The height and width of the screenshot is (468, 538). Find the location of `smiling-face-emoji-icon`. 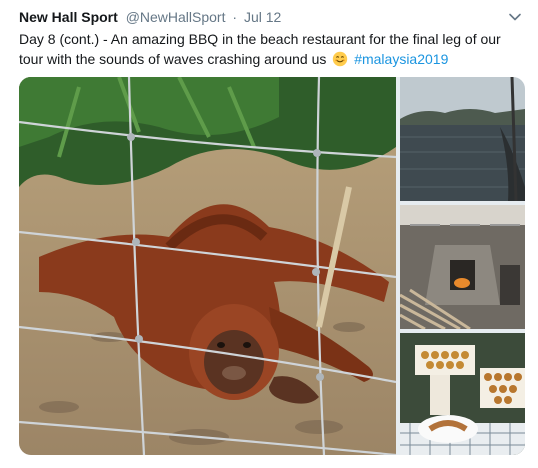

smiling-face-emoji-icon is located at coordinates (340, 59).